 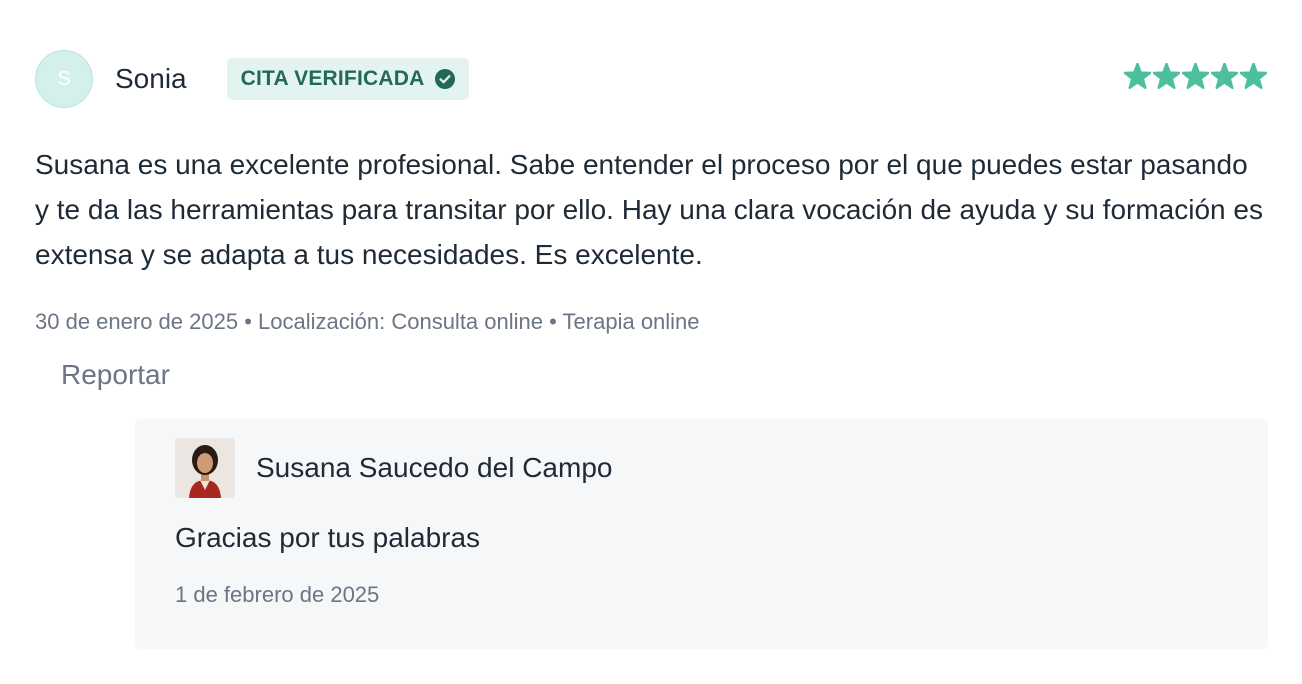 I want to click on review-location: Localización: Consulta online, so click(x=400, y=321).